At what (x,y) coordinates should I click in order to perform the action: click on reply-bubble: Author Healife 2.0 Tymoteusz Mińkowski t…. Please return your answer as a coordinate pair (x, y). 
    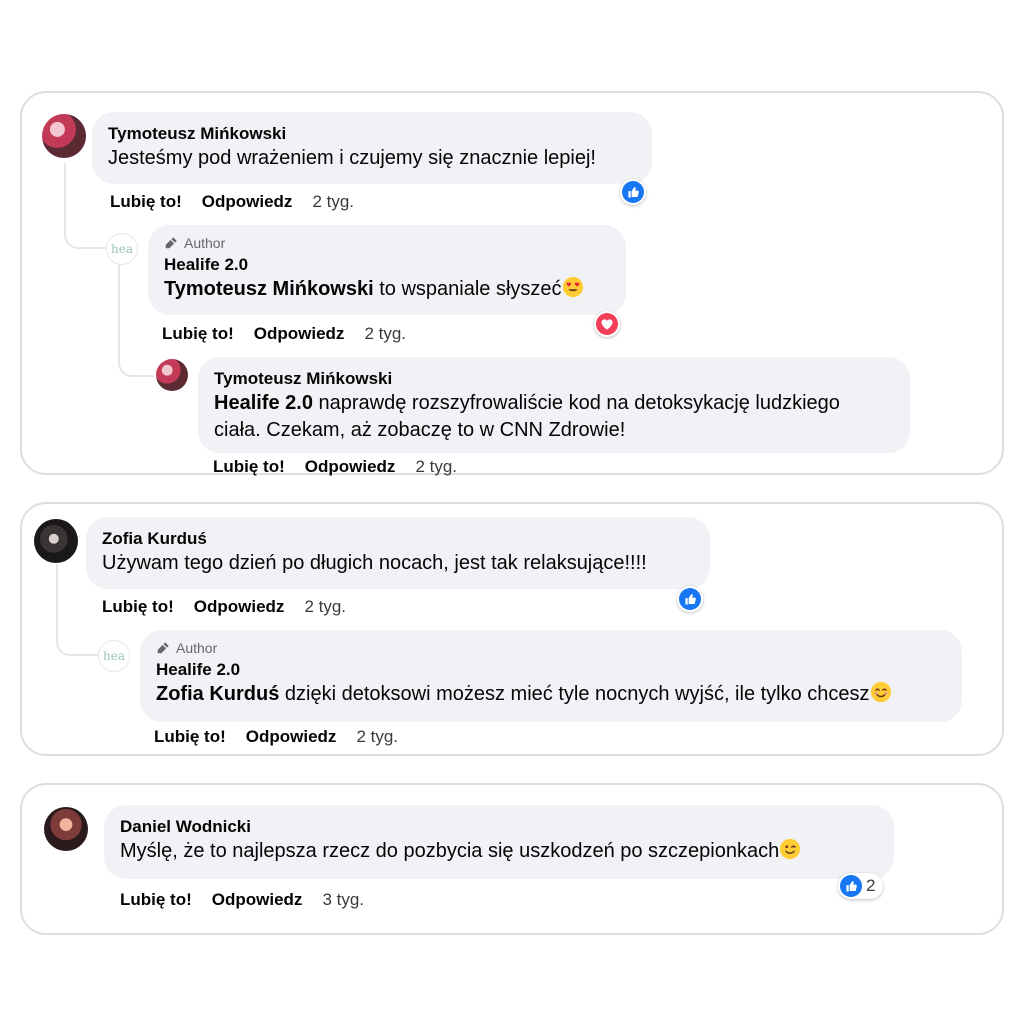
    Looking at the image, I should click on (387, 270).